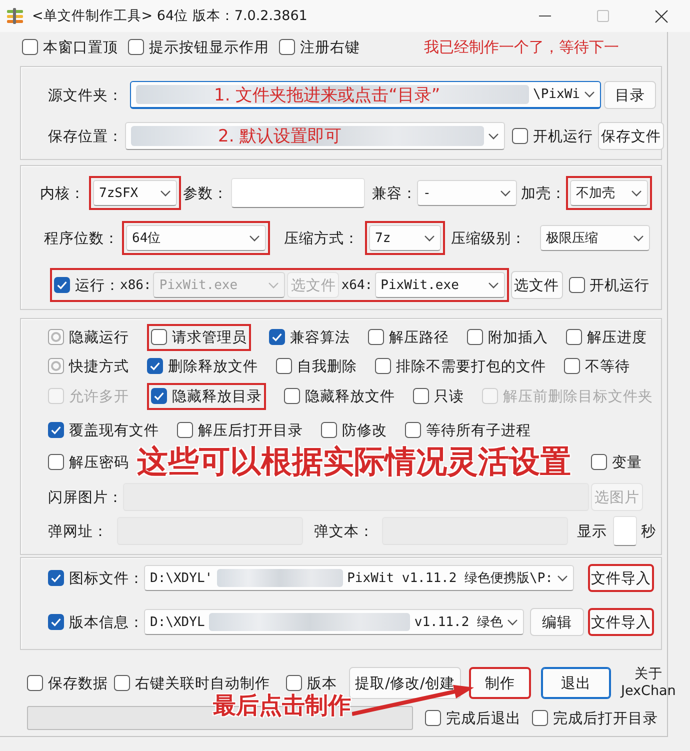  What do you see at coordinates (408, 337) in the screenshot?
I see `checkbox: 解压路径` at bounding box center [408, 337].